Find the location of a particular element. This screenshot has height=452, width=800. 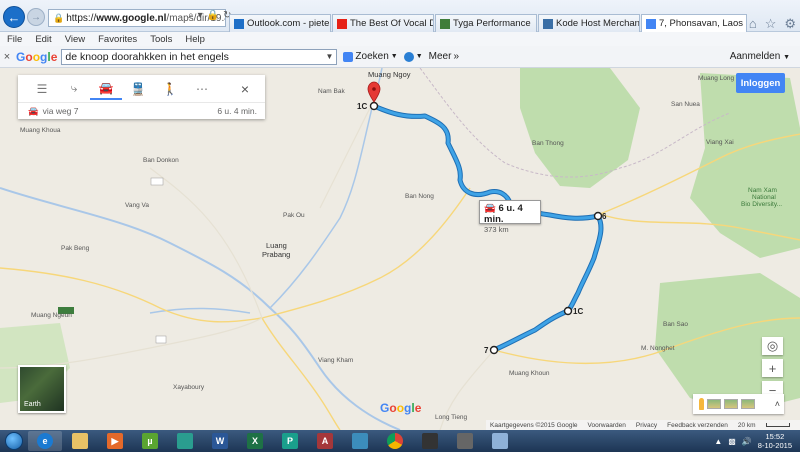

transit-mode-icon: 🚆 is located at coordinates (138, 89).